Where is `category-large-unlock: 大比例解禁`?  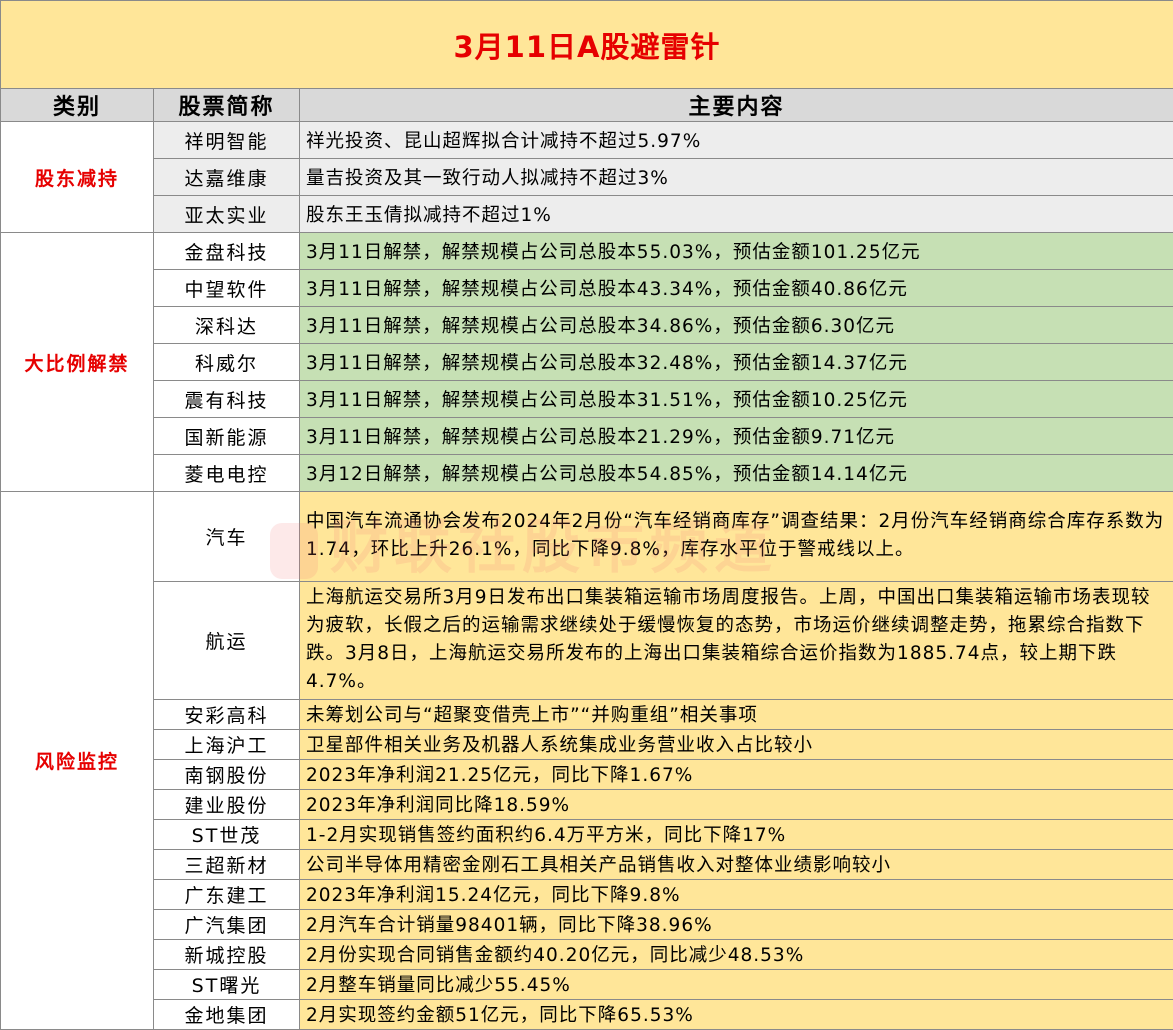 category-large-unlock: 大比例解禁 is located at coordinates (77, 362).